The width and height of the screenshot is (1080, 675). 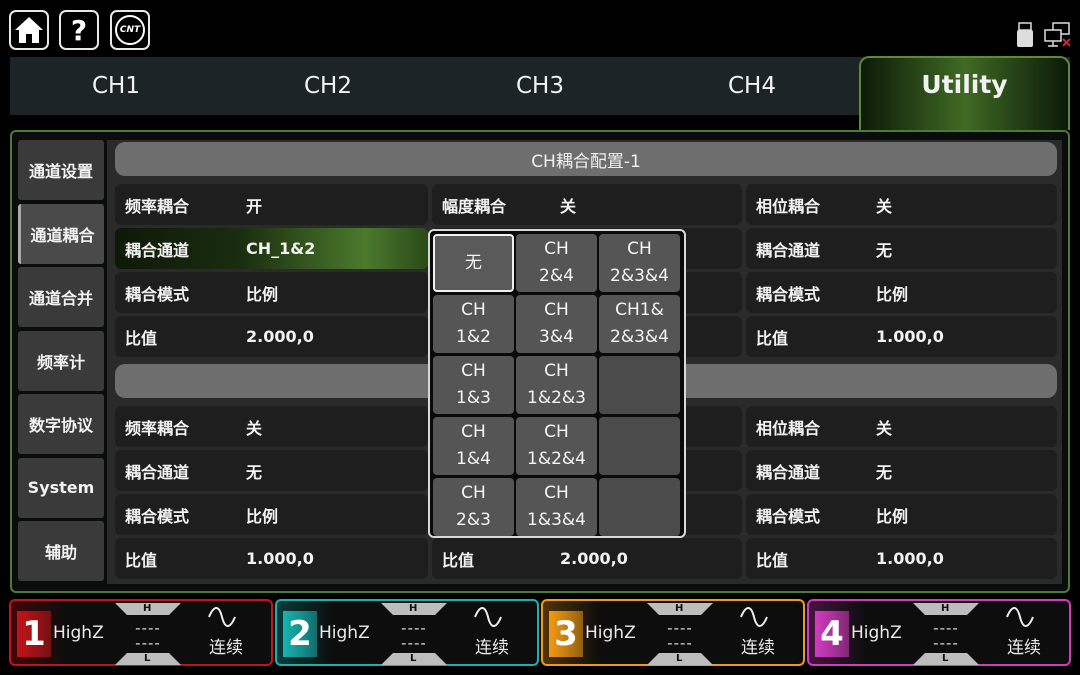 I want to click on phase-coupling-mode-value-2: 比例, so click(x=892, y=516).